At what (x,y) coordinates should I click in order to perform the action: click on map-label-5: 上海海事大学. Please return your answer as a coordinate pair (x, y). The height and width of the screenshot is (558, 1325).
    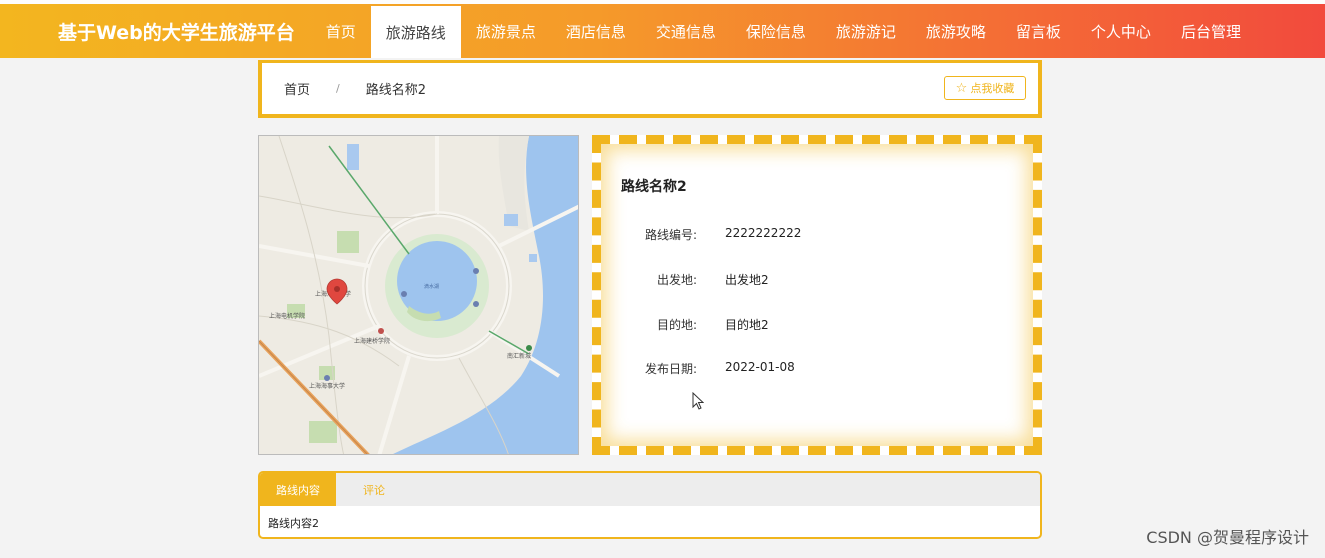
    Looking at the image, I should click on (327, 386).